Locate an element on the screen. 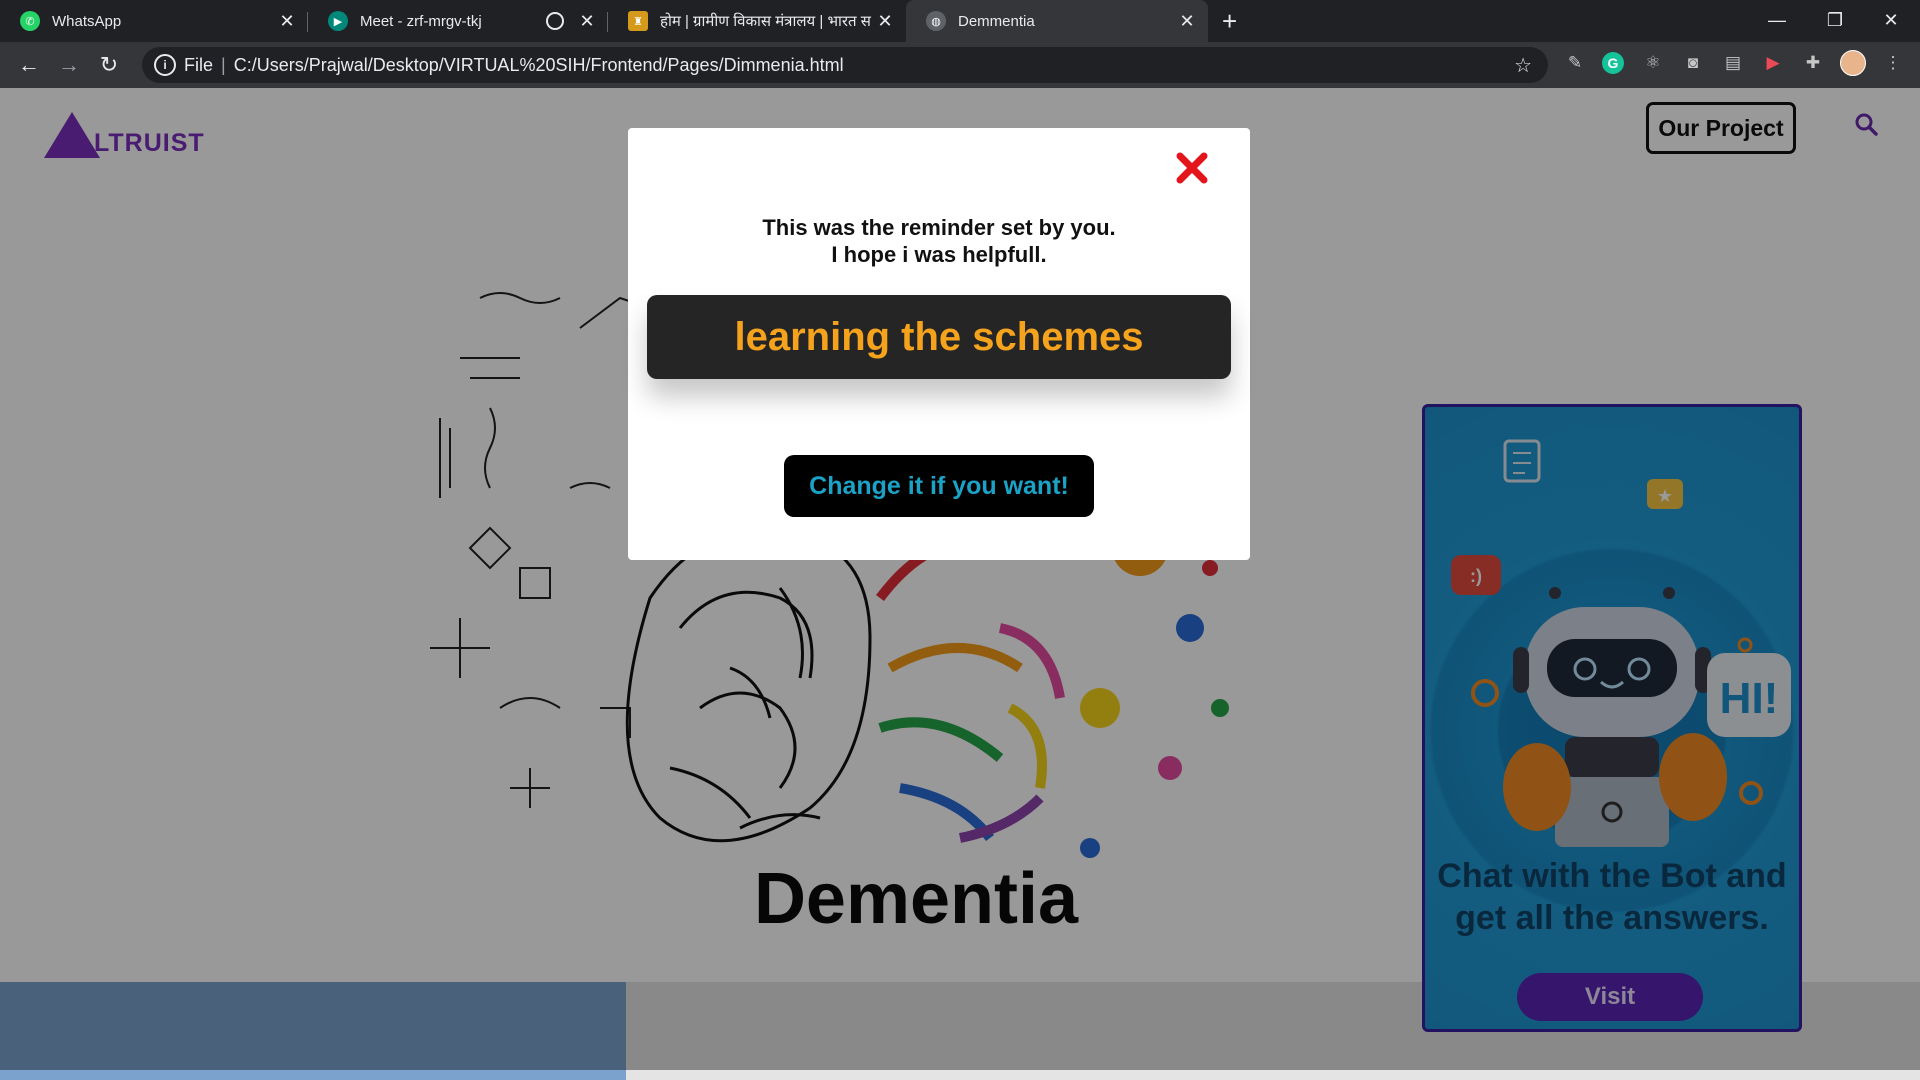  recording-icon is located at coordinates (555, 21).